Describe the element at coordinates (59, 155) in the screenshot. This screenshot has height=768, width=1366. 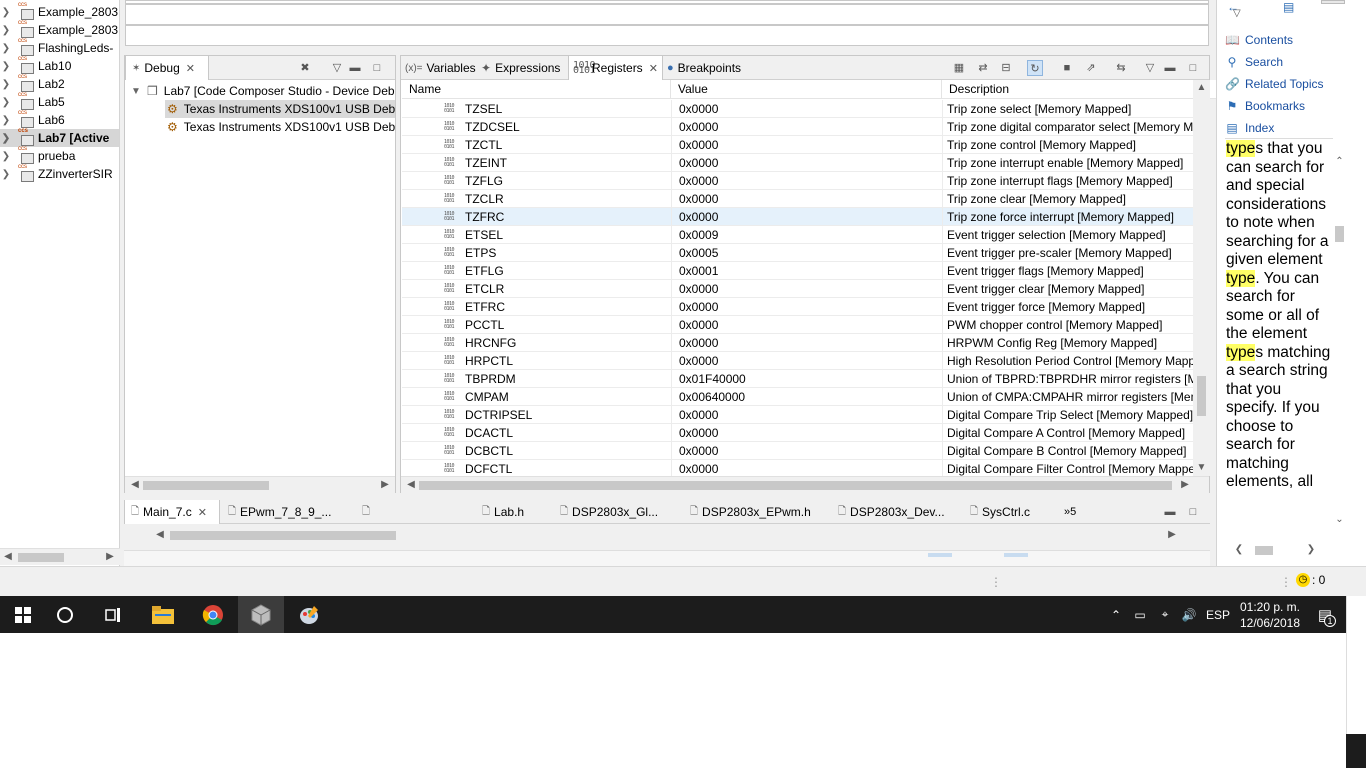
I see `project-item: ❯ prueba` at that location.